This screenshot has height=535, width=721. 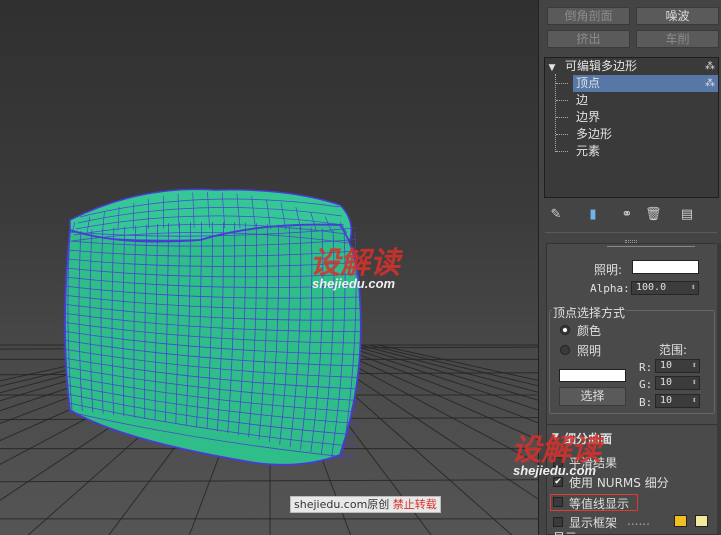 What do you see at coordinates (342, 504) in the screenshot?
I see `watermark-note-site: shejiedu.com原创` at bounding box center [342, 504].